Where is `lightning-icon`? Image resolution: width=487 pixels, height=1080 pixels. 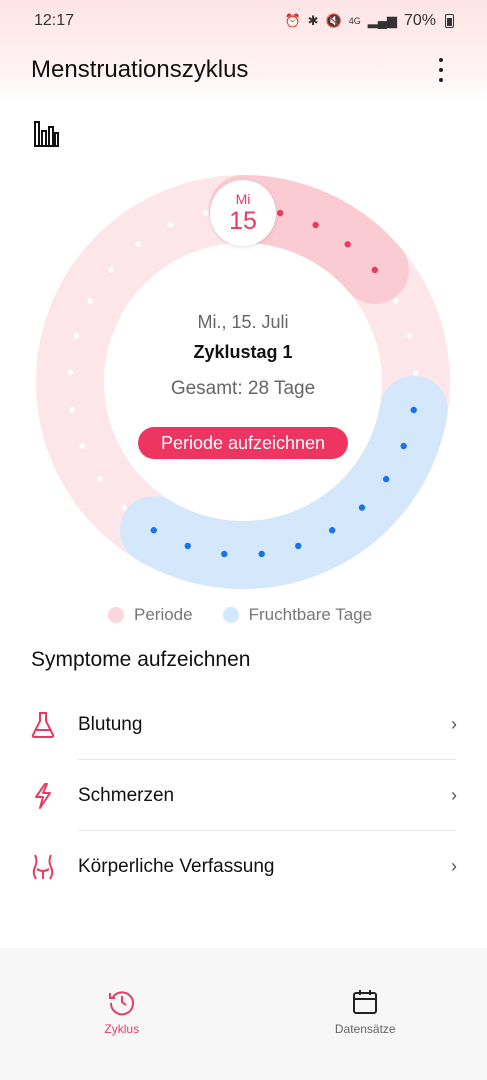
lightning-icon is located at coordinates (43, 796).